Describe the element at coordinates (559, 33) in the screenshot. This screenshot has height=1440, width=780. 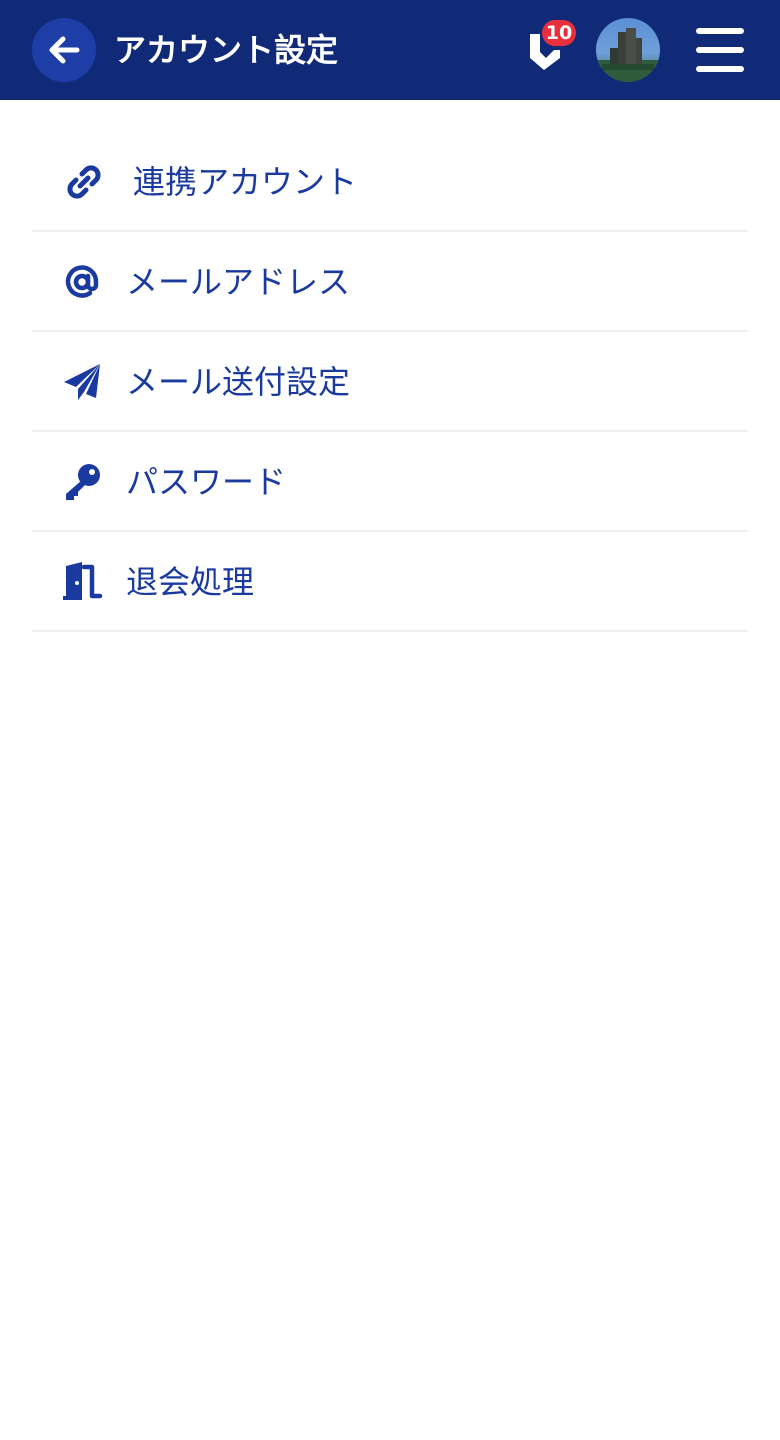
I see `notification-count-badge: 10` at that location.